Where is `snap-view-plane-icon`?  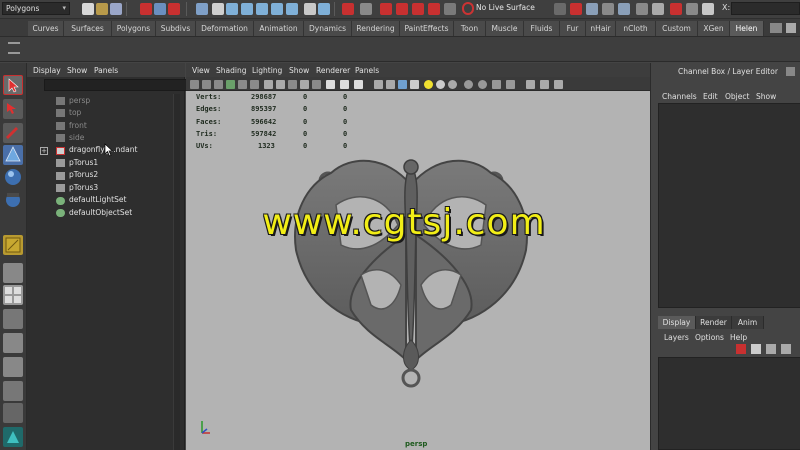
snap-view-plane-icon is located at coordinates (402, 9).